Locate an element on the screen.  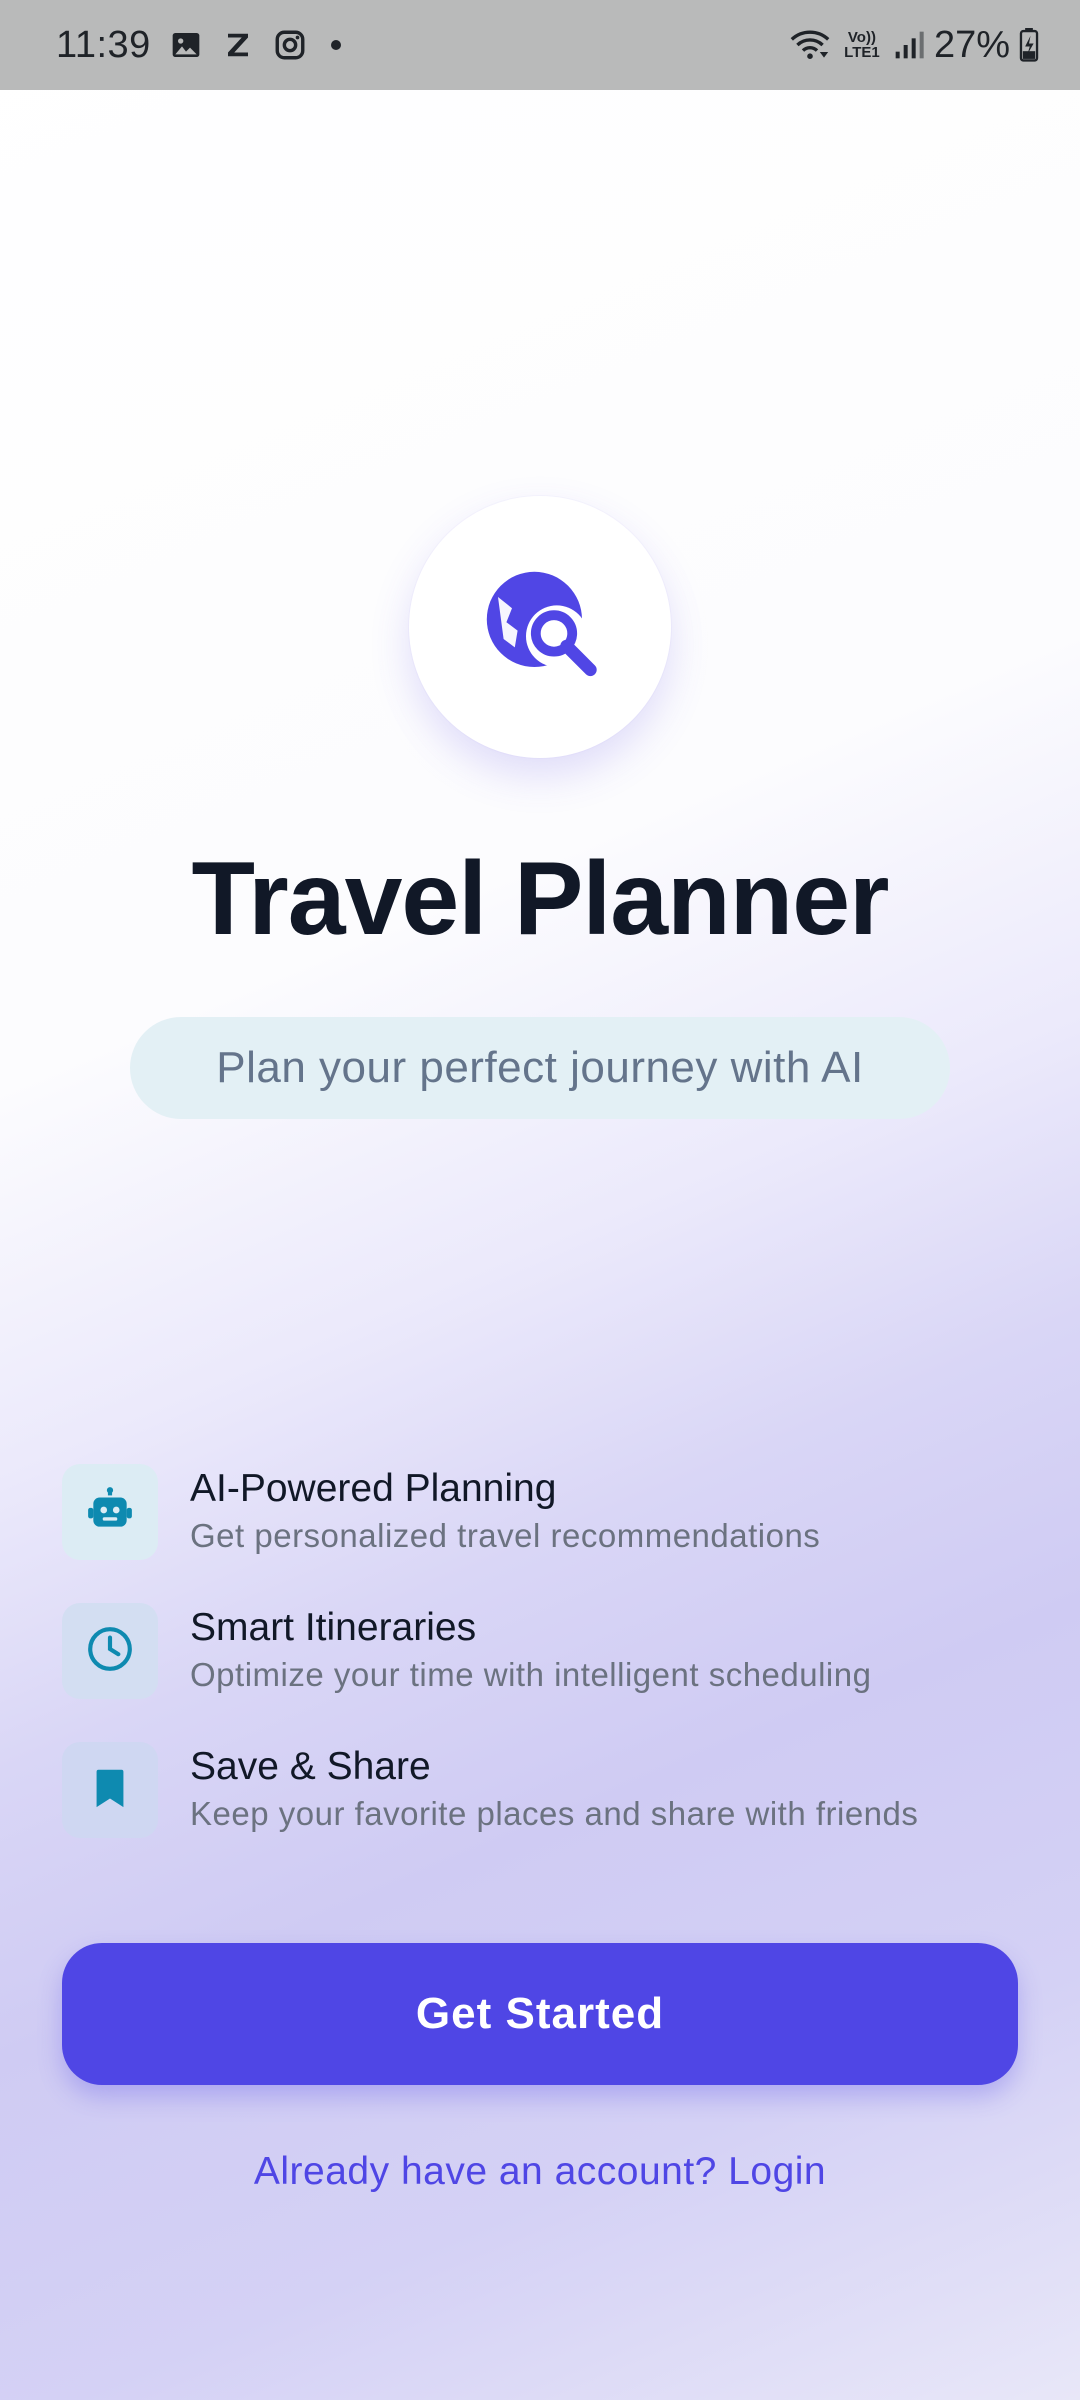
z-app-icon is located at coordinates (238, 45).